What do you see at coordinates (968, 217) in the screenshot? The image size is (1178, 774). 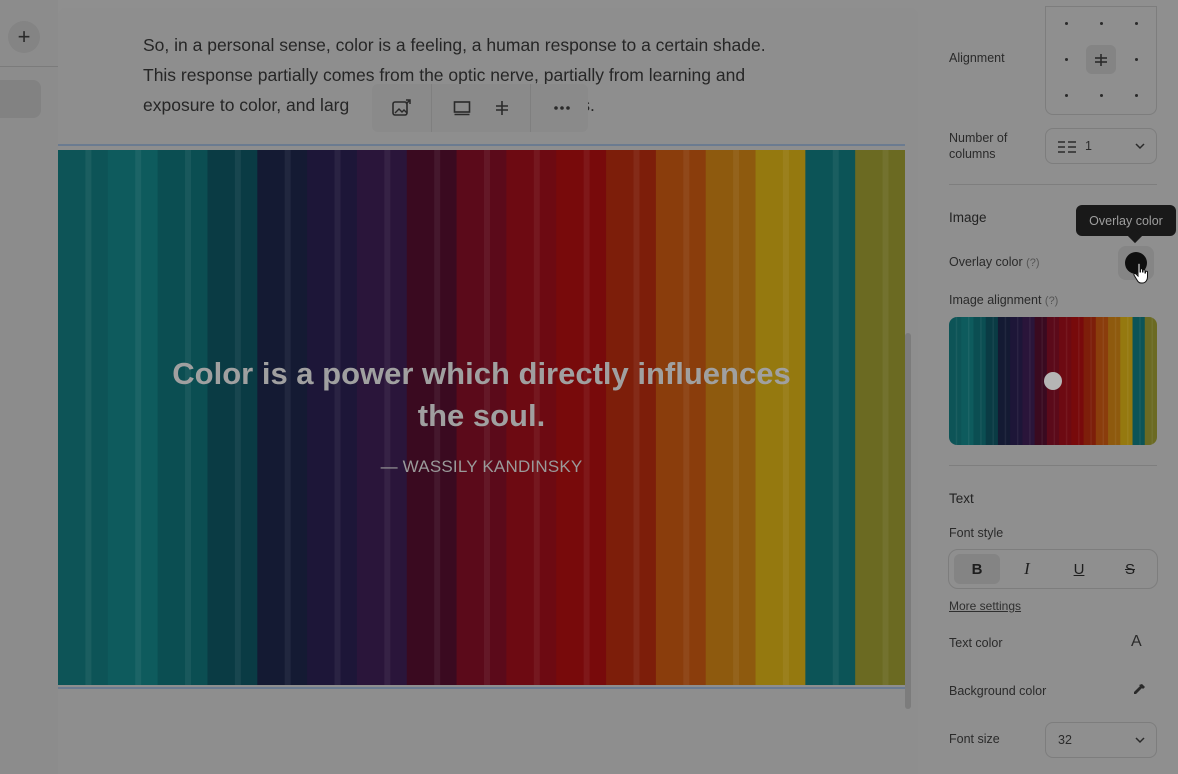 I see `image-section-heading: Image` at bounding box center [968, 217].